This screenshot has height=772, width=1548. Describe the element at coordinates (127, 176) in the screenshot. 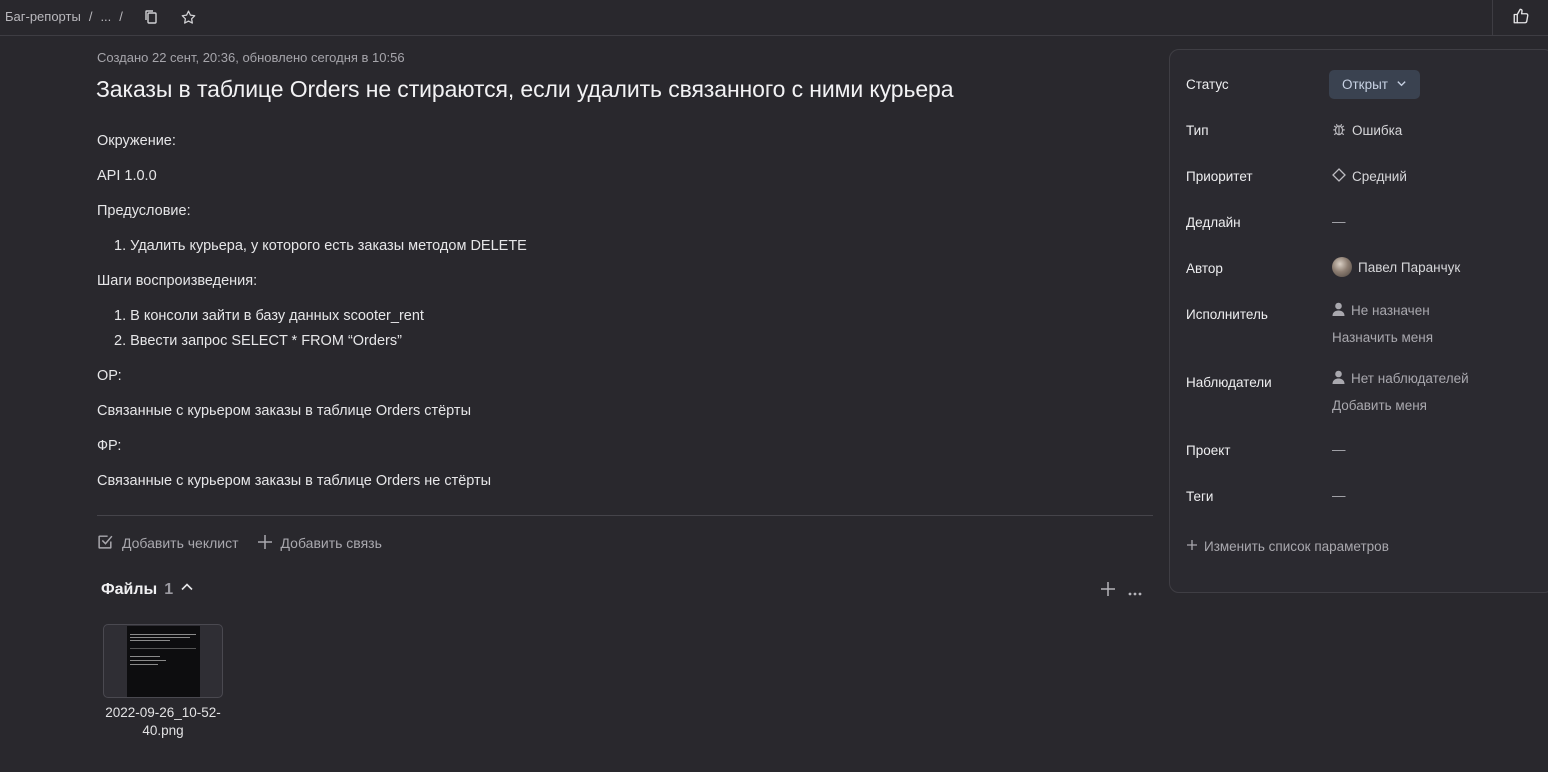

I see `description-line: API 1.0.0` at that location.